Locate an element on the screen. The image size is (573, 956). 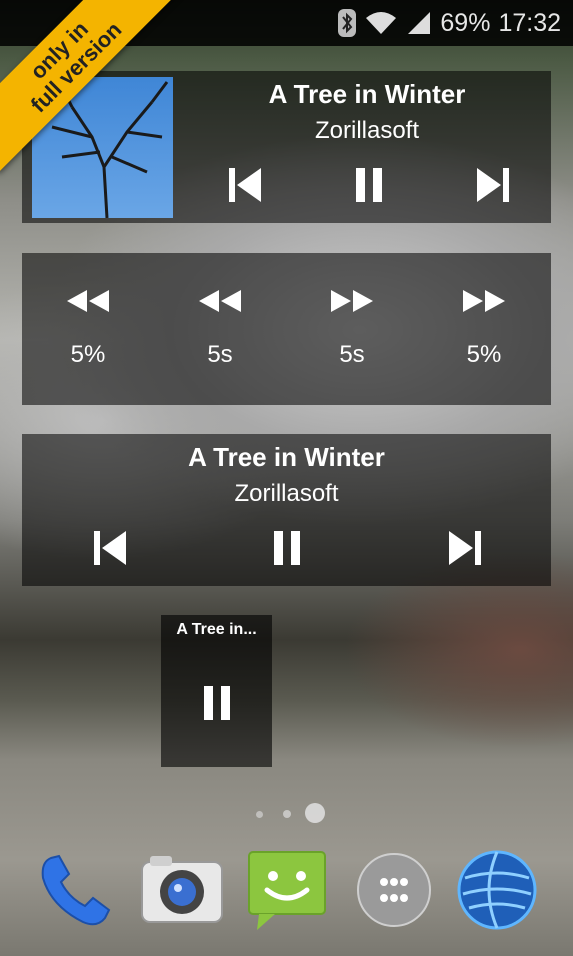
signal-icon is located at coordinates (419, 23).